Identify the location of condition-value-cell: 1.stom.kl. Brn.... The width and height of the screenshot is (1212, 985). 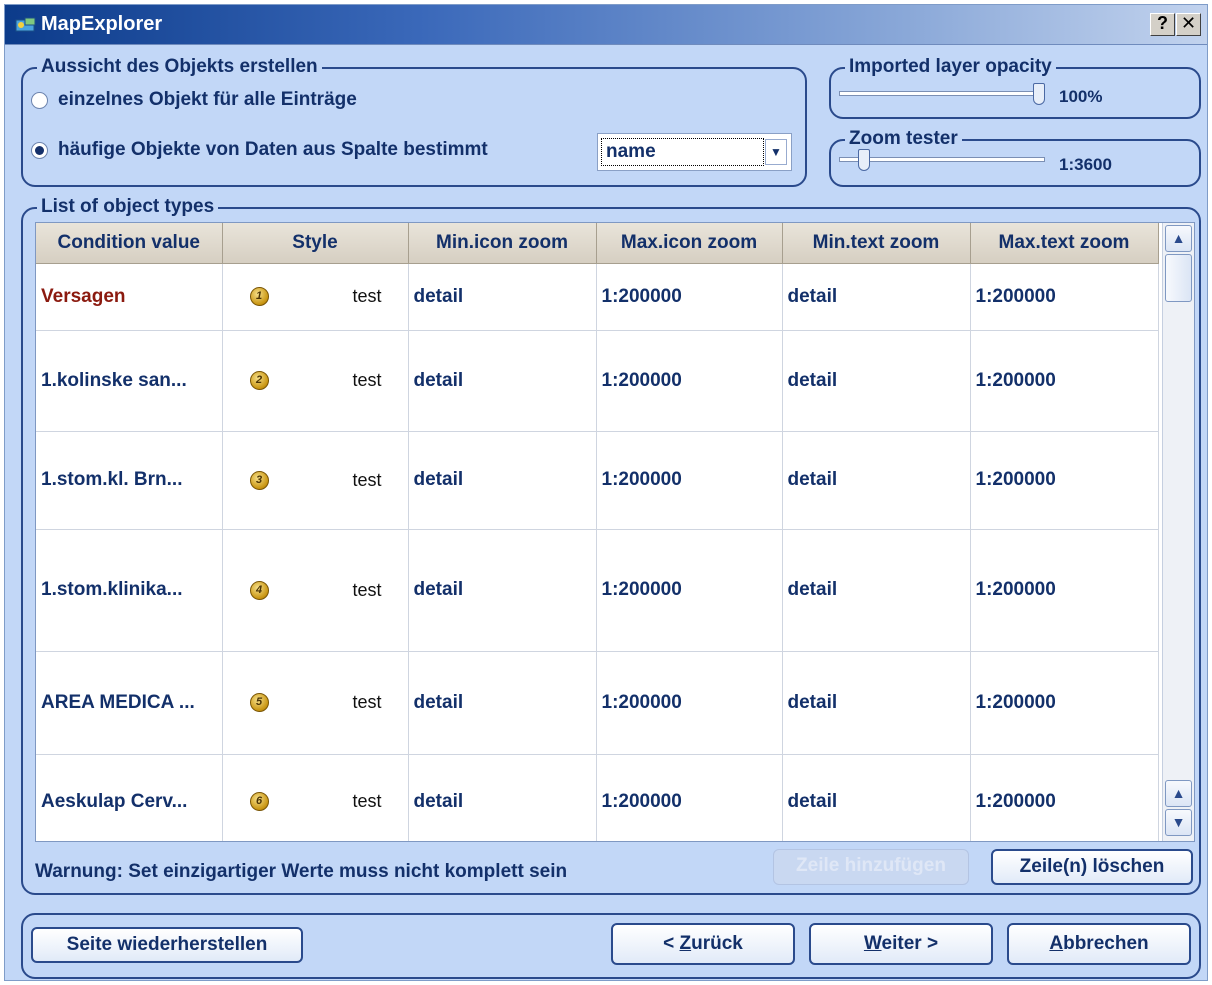
(129, 480).